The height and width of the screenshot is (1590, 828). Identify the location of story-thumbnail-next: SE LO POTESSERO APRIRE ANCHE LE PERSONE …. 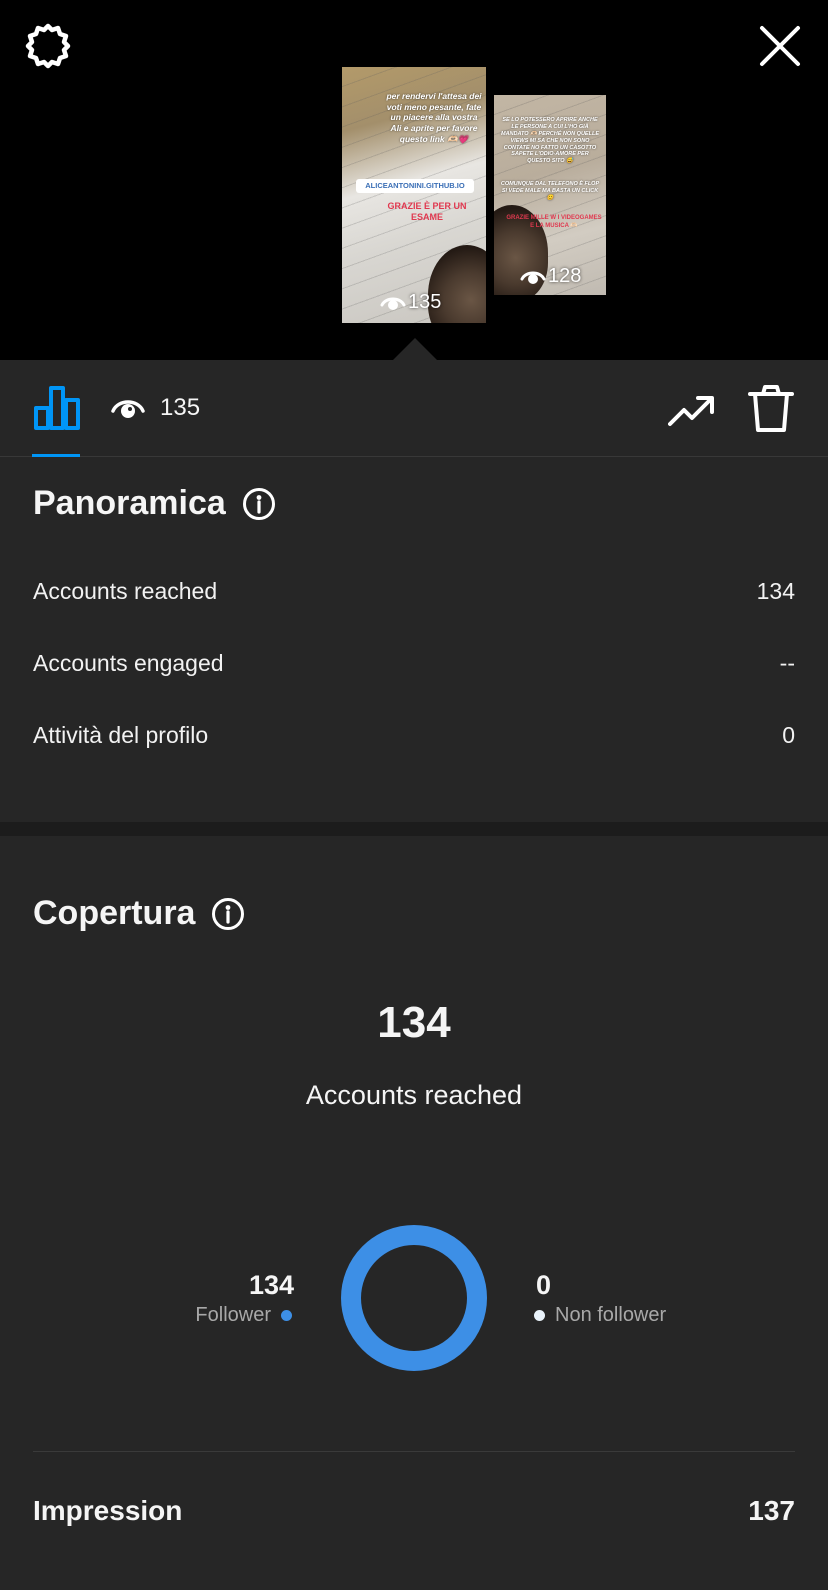
(550, 195).